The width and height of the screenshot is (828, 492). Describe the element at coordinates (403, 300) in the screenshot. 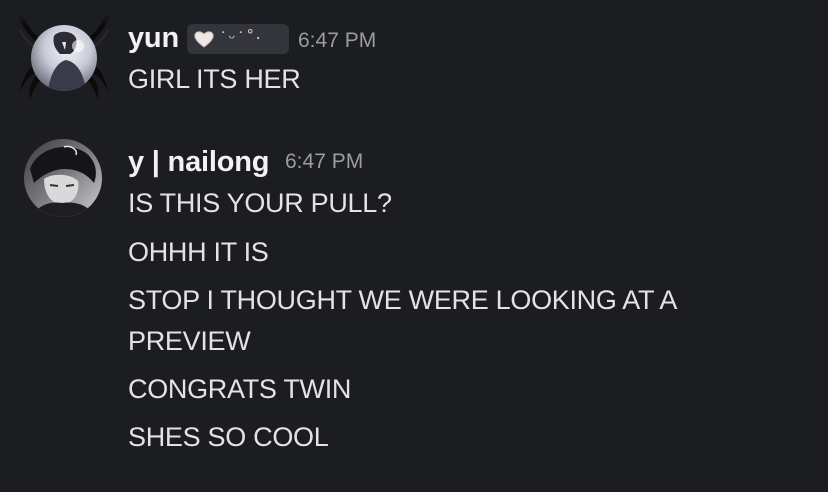

I see `message-text: STOP I THOUGHT WE WERE LOOKING AT A` at that location.